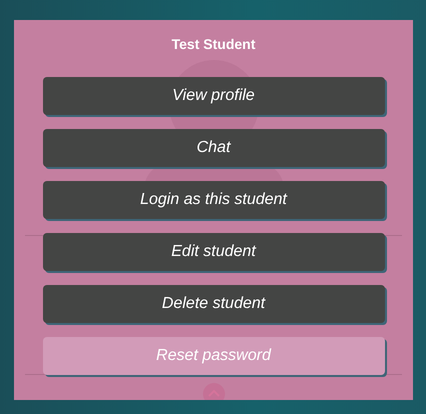 The height and width of the screenshot is (414, 426). What do you see at coordinates (213, 391) in the screenshot?
I see `scroll-up-icon` at bounding box center [213, 391].